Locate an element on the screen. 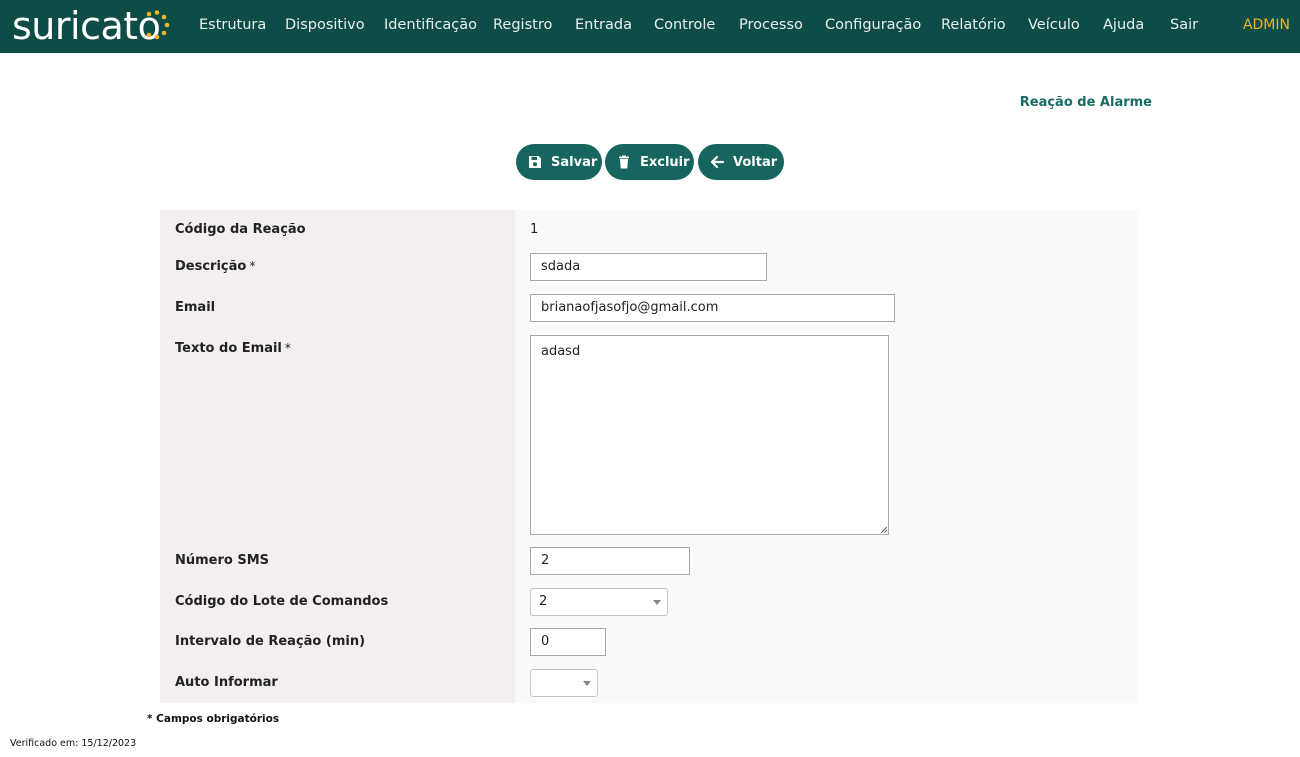 This screenshot has width=1300, height=757. nav-item-registro: Registro is located at coordinates (522, 25).